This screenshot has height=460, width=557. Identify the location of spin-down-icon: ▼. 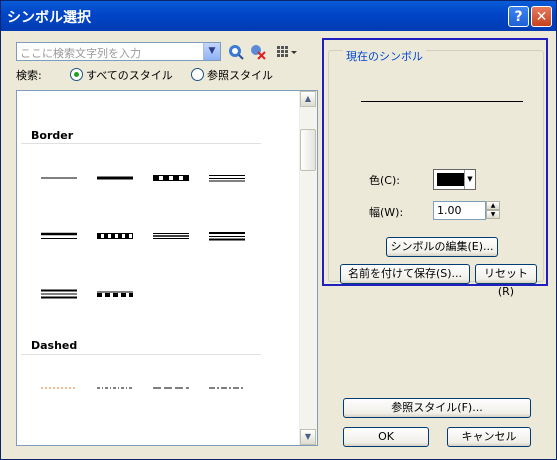
(493, 214).